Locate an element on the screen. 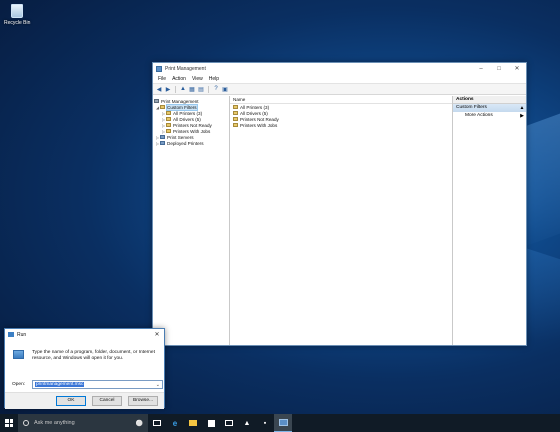 This screenshot has height=432, width=560. app-icon: ▪ is located at coordinates (265, 423).